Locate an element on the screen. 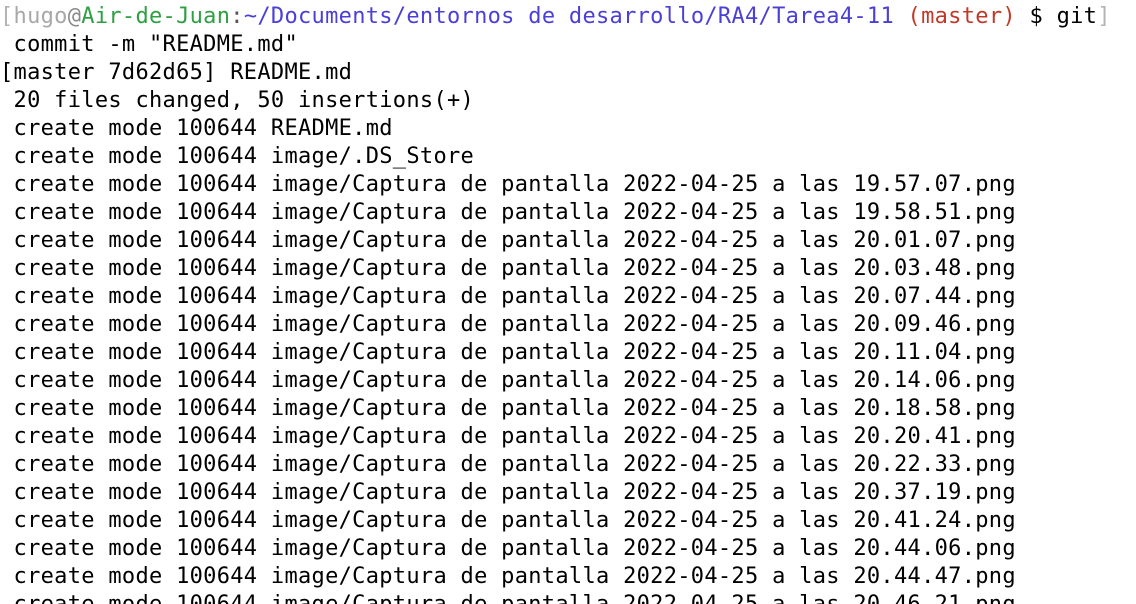  prompt-open-bracket: [ is located at coordinates (7, 16).